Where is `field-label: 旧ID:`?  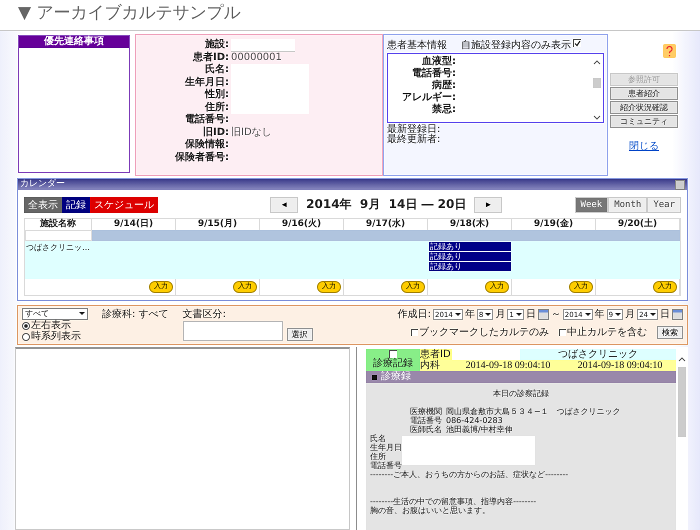 field-label: 旧ID: is located at coordinates (216, 132).